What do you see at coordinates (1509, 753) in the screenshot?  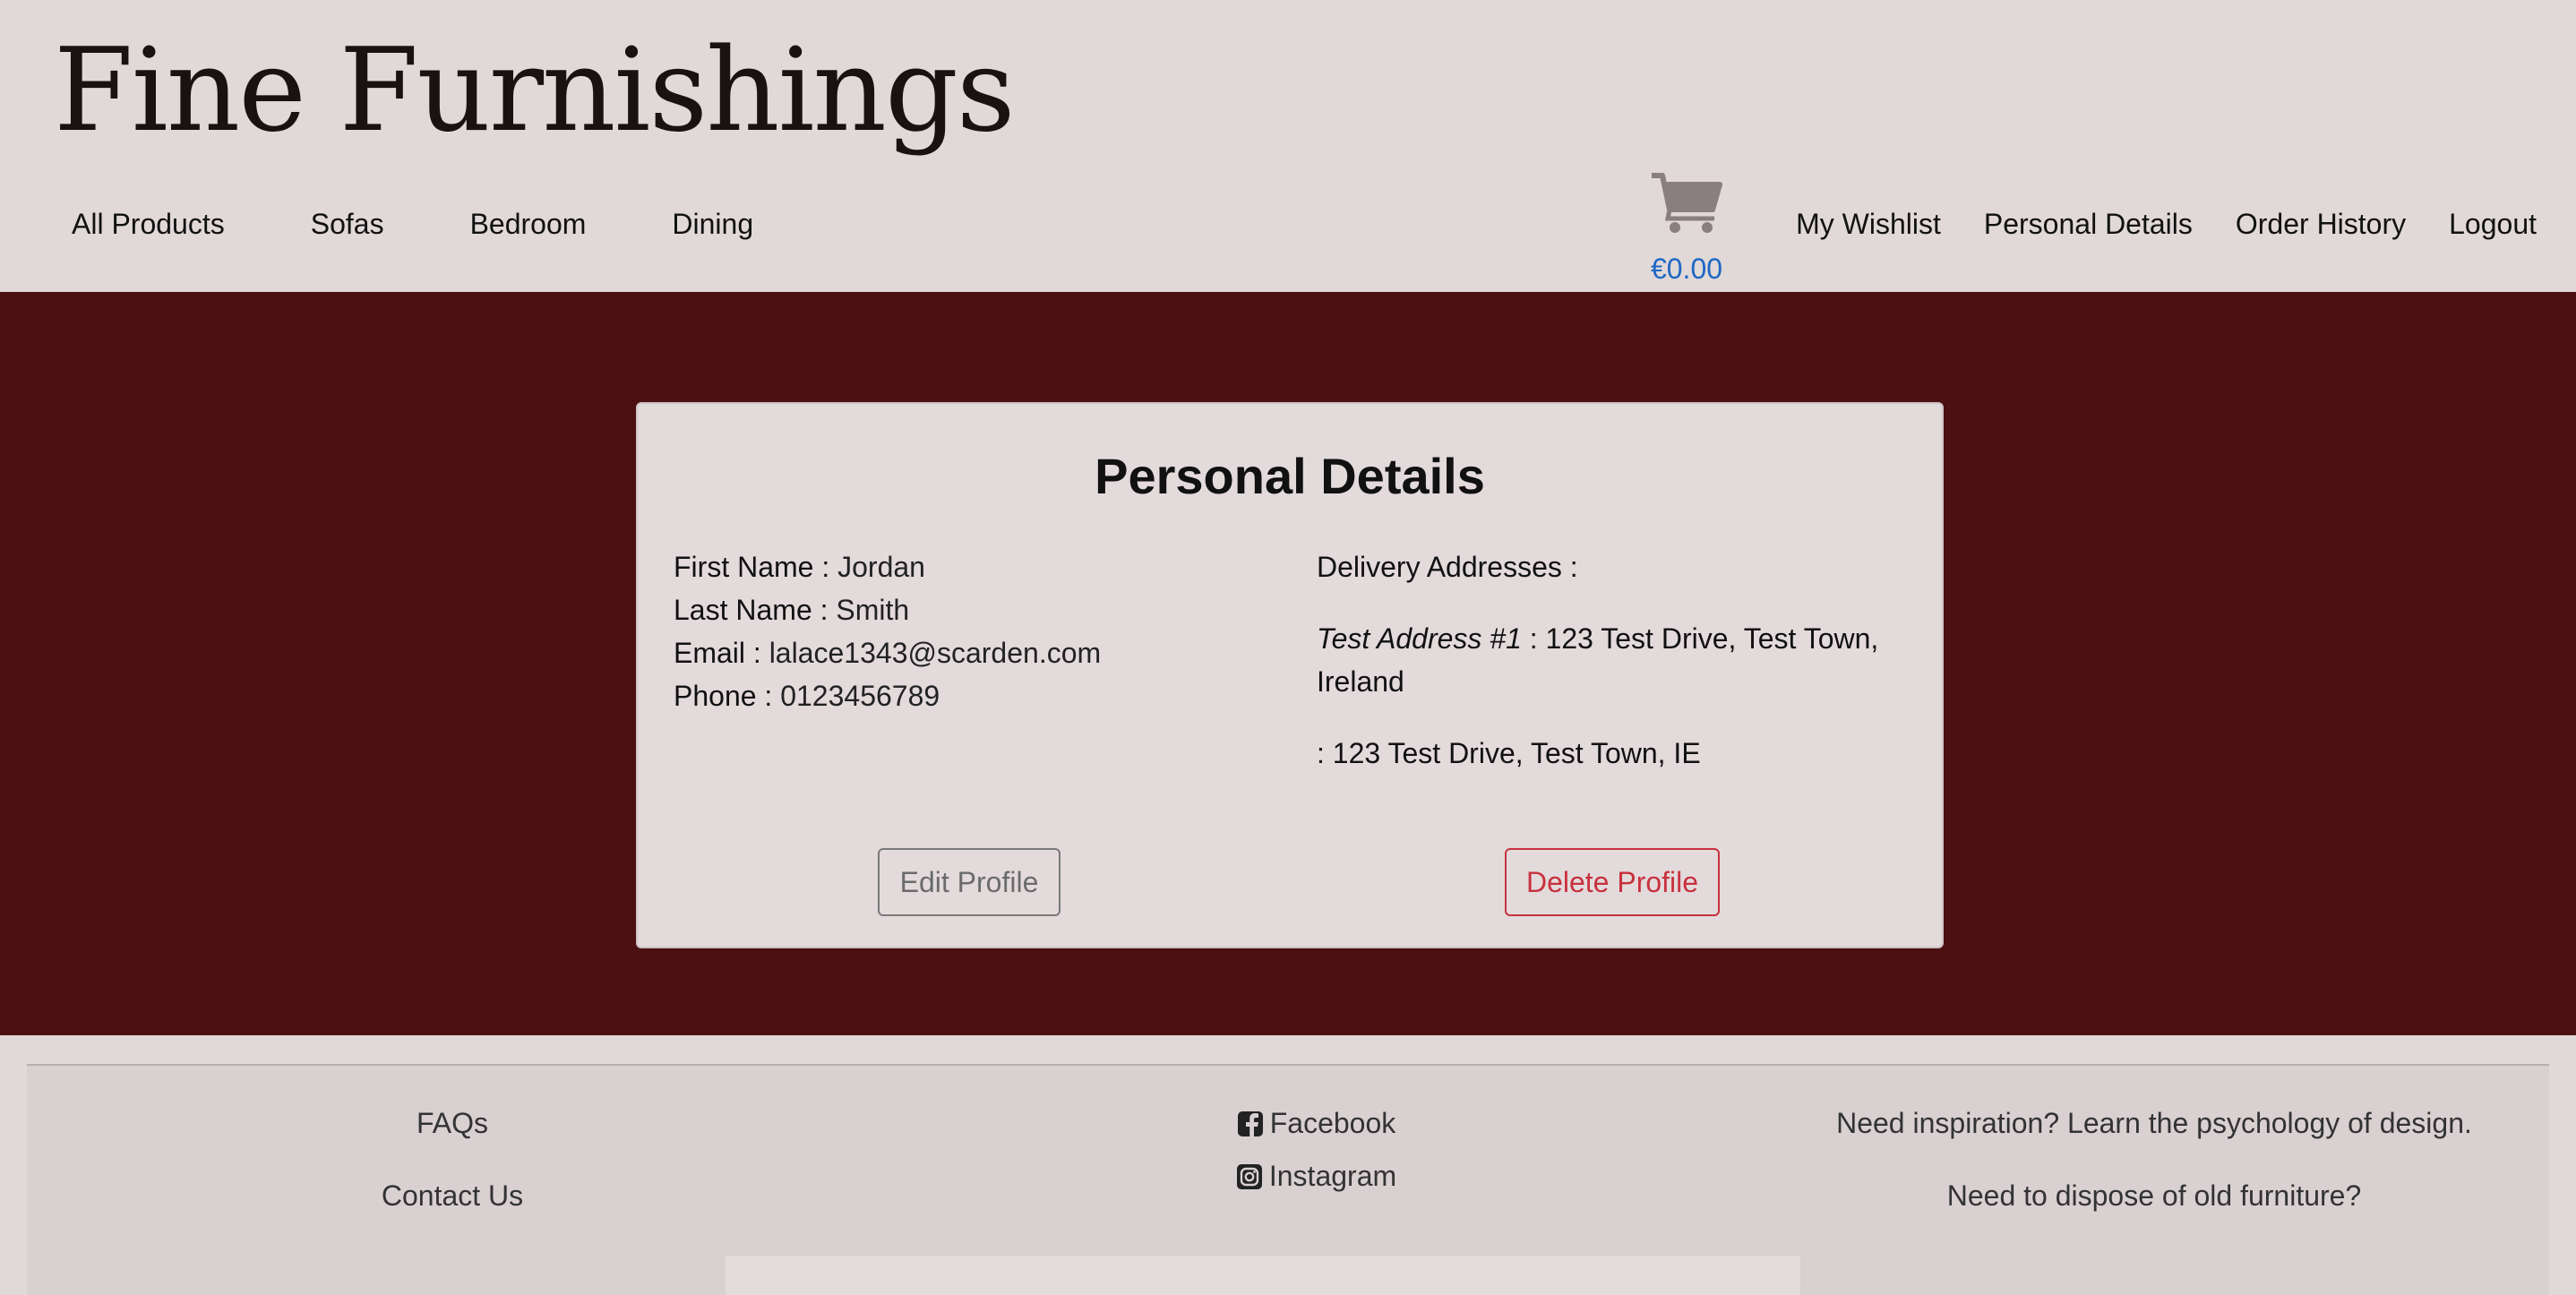 I see `address-text: : 123 Test Drive, Test Town, IE` at bounding box center [1509, 753].